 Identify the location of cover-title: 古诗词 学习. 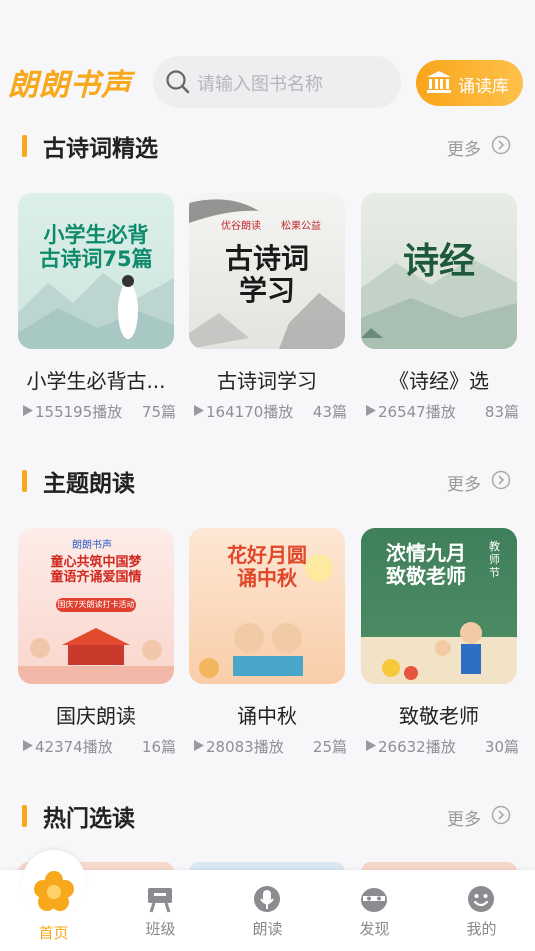
(266, 275).